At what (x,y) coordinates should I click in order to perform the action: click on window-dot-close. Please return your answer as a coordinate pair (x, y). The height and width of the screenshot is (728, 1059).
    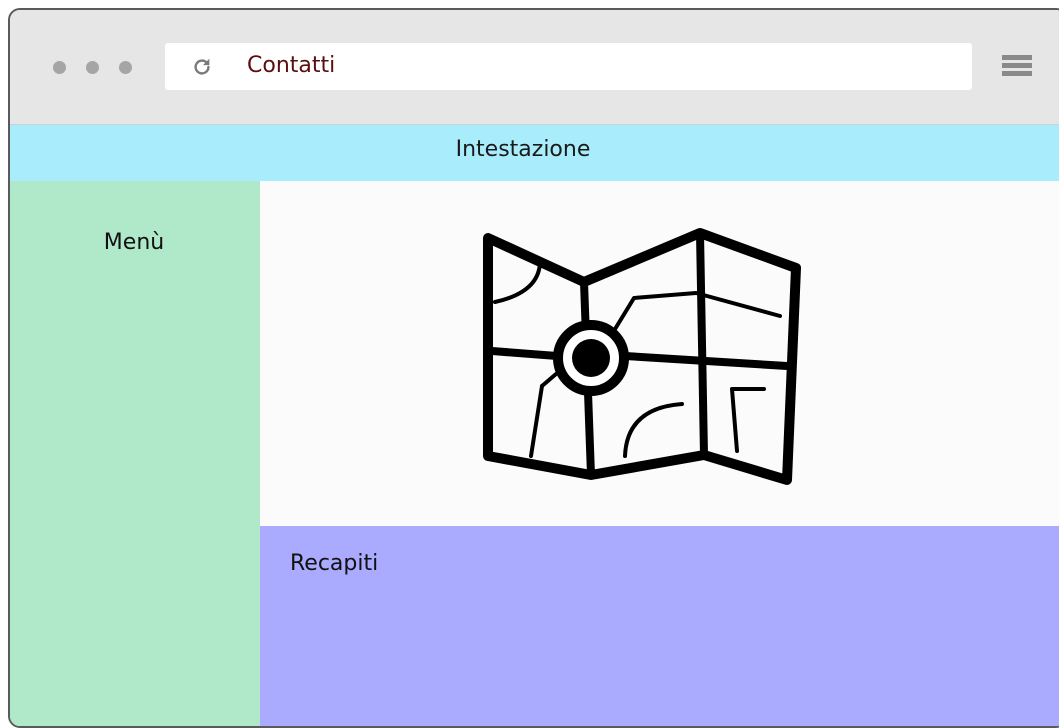
    Looking at the image, I should click on (59, 67).